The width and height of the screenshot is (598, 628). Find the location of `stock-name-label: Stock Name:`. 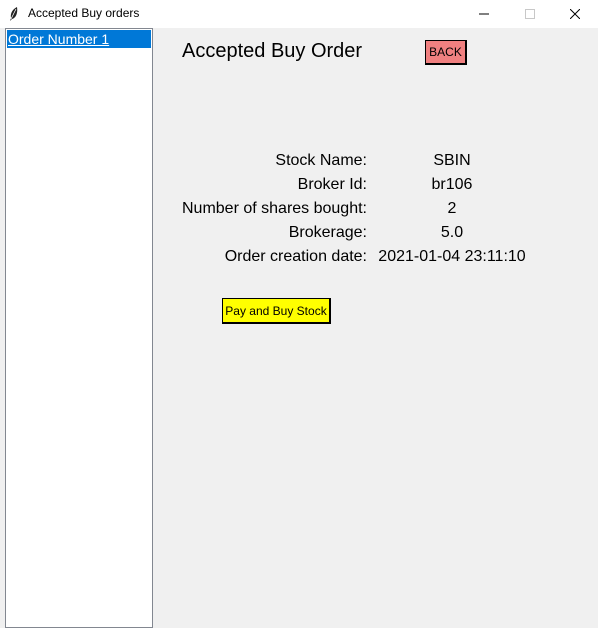

stock-name-label: Stock Name: is located at coordinates (321, 160).